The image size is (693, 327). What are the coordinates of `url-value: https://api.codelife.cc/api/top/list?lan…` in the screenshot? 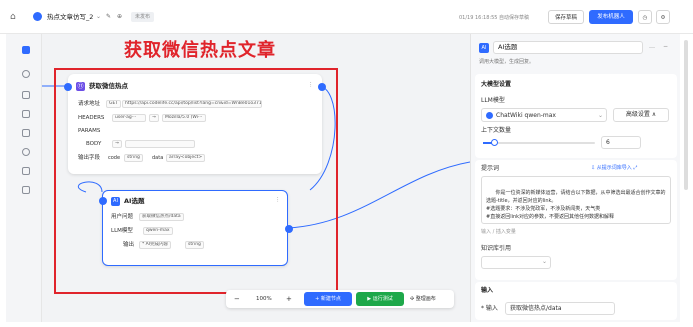 It's located at (192, 104).